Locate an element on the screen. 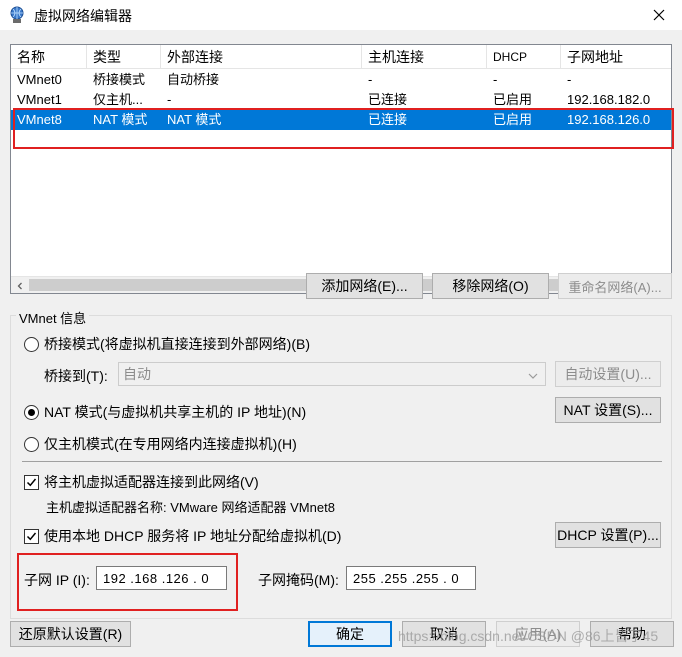 The image size is (682, 657). cell-dhcp: - is located at coordinates (495, 79).